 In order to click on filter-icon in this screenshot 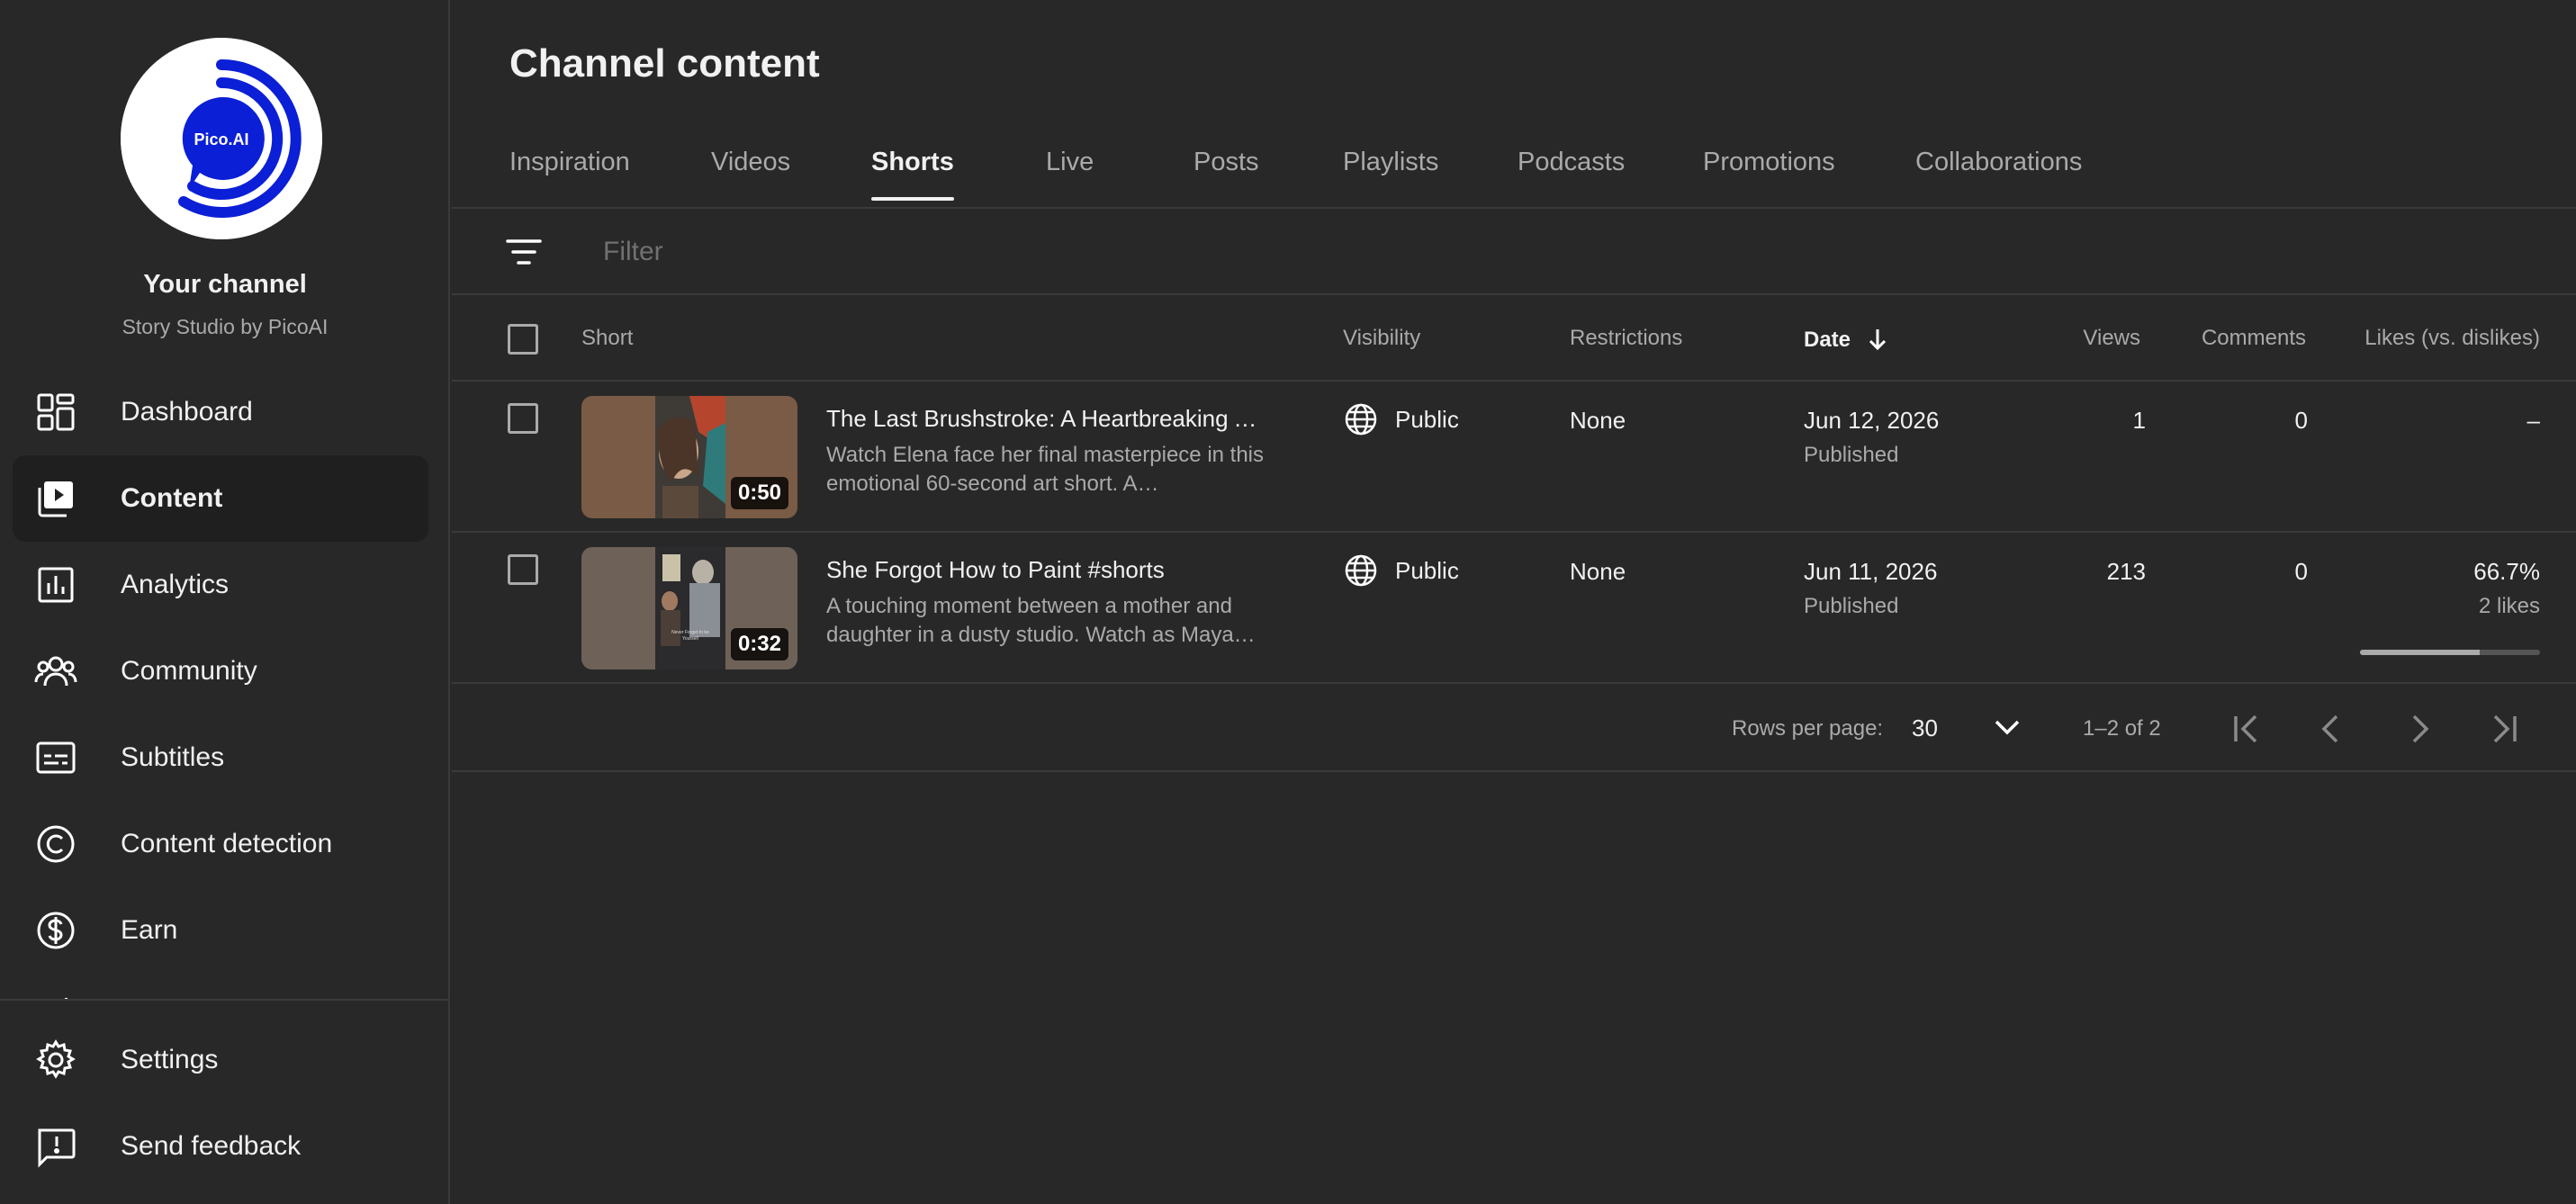, I will do `click(524, 252)`.